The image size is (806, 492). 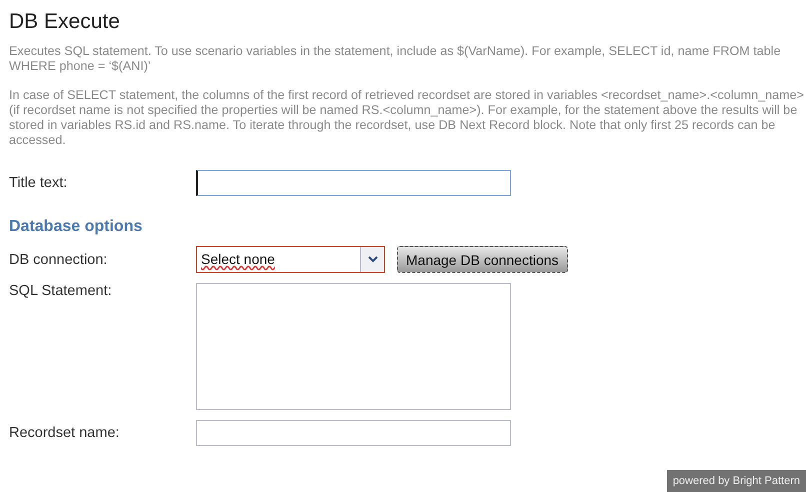 What do you see at coordinates (482, 259) in the screenshot?
I see `manage-connections-button: Manage DB connections` at bounding box center [482, 259].